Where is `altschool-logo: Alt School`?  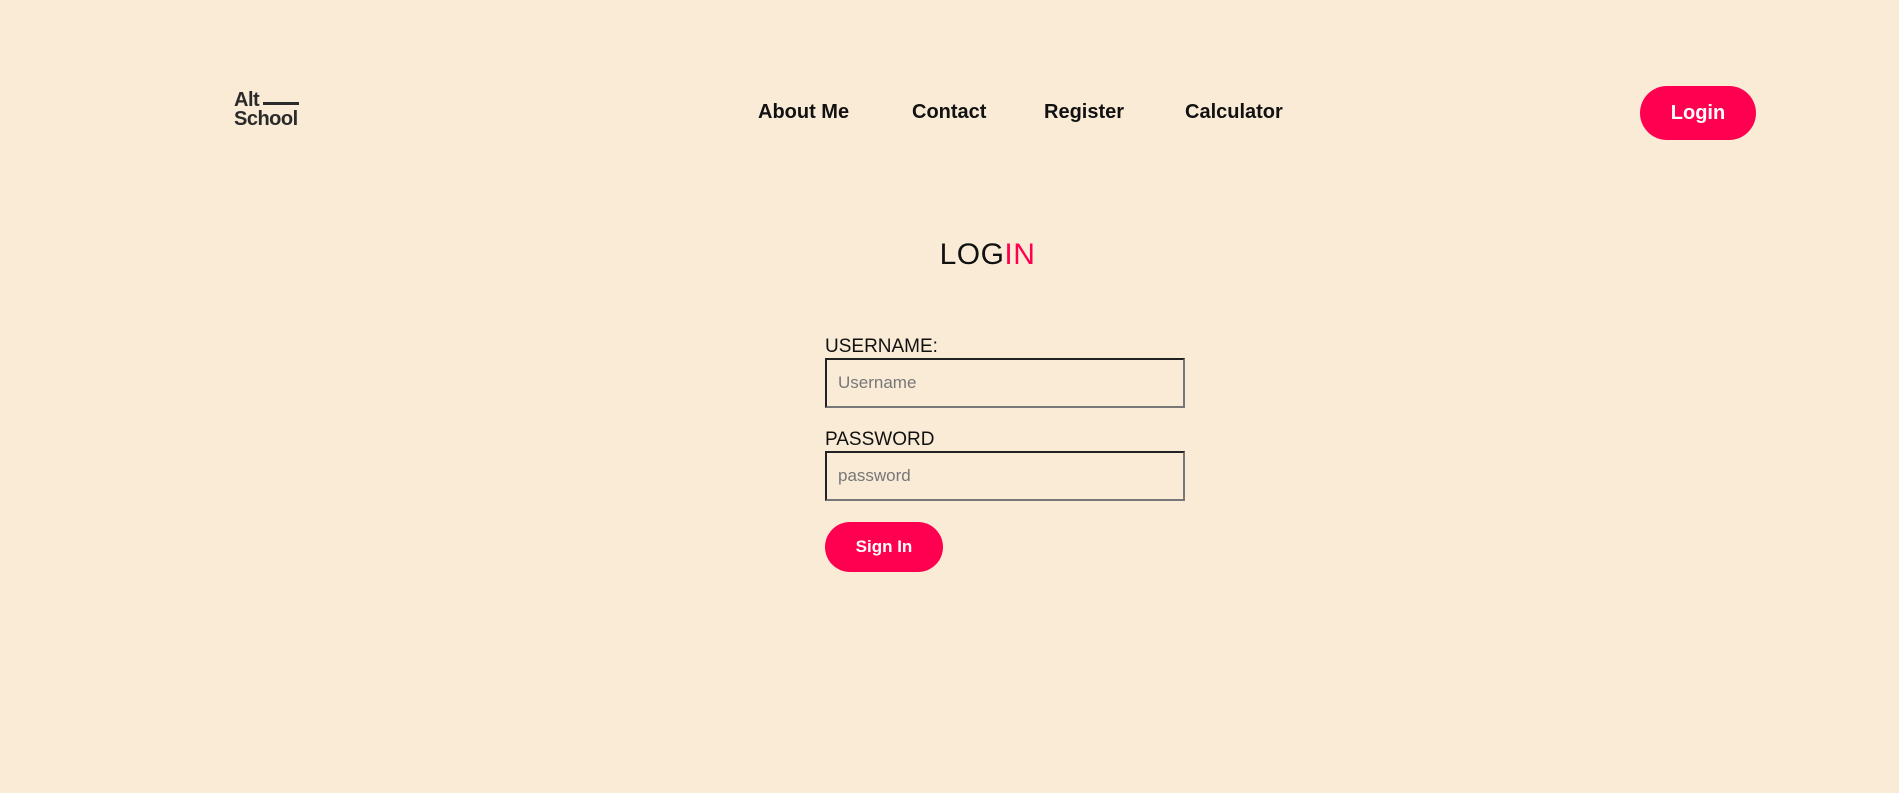 altschool-logo: Alt School is located at coordinates (274, 110).